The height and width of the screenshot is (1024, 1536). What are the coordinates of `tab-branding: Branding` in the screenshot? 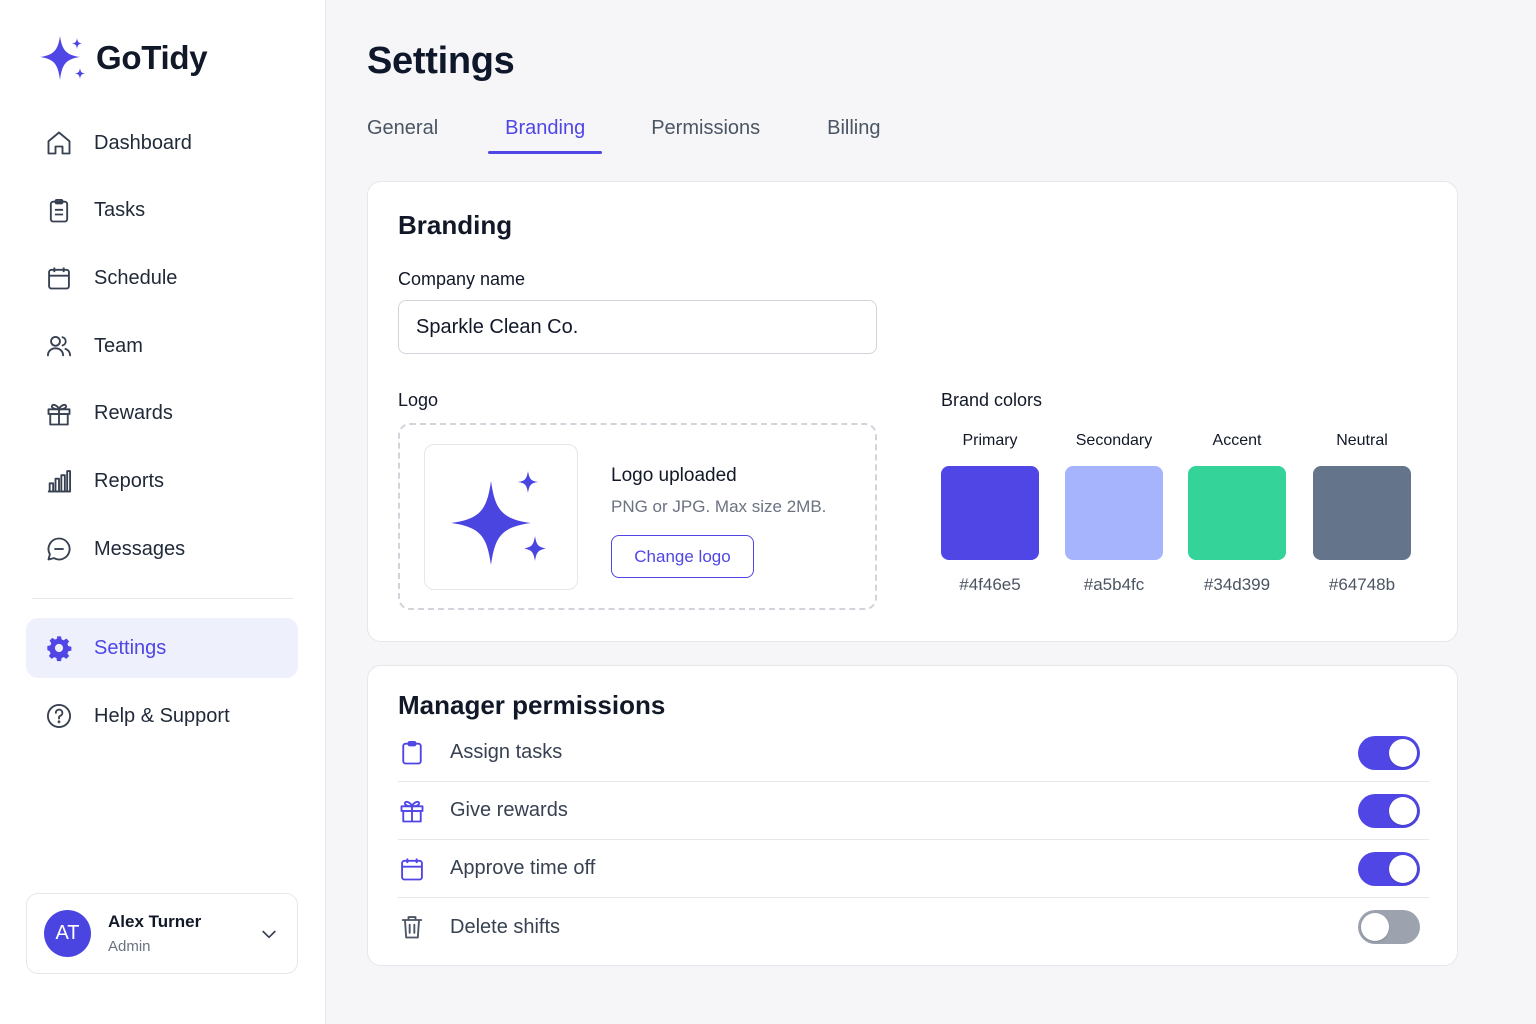 It's located at (545, 135).